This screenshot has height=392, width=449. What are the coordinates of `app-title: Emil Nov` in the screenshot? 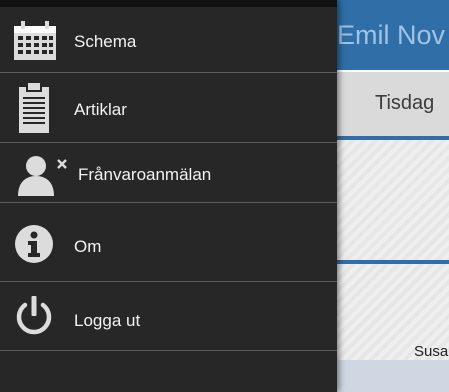 It's located at (391, 35).